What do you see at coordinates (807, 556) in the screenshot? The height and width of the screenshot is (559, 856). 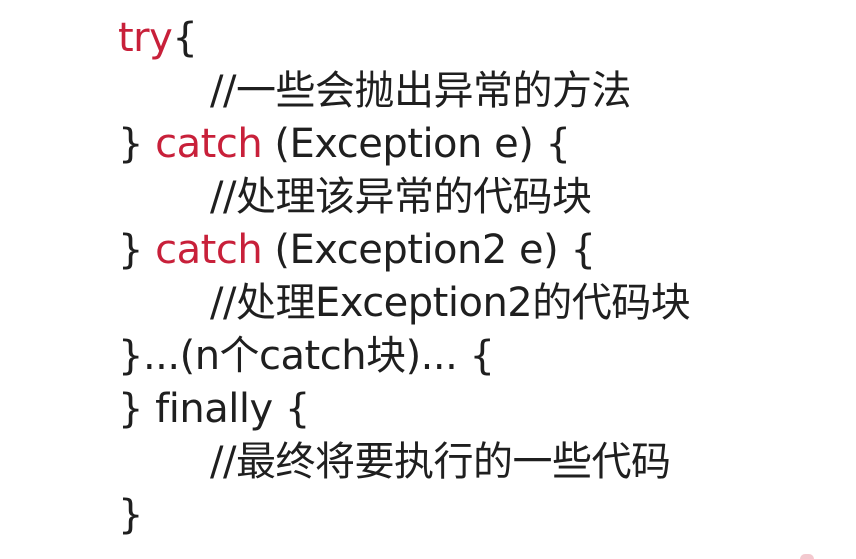 I see `corner-decoration` at bounding box center [807, 556].